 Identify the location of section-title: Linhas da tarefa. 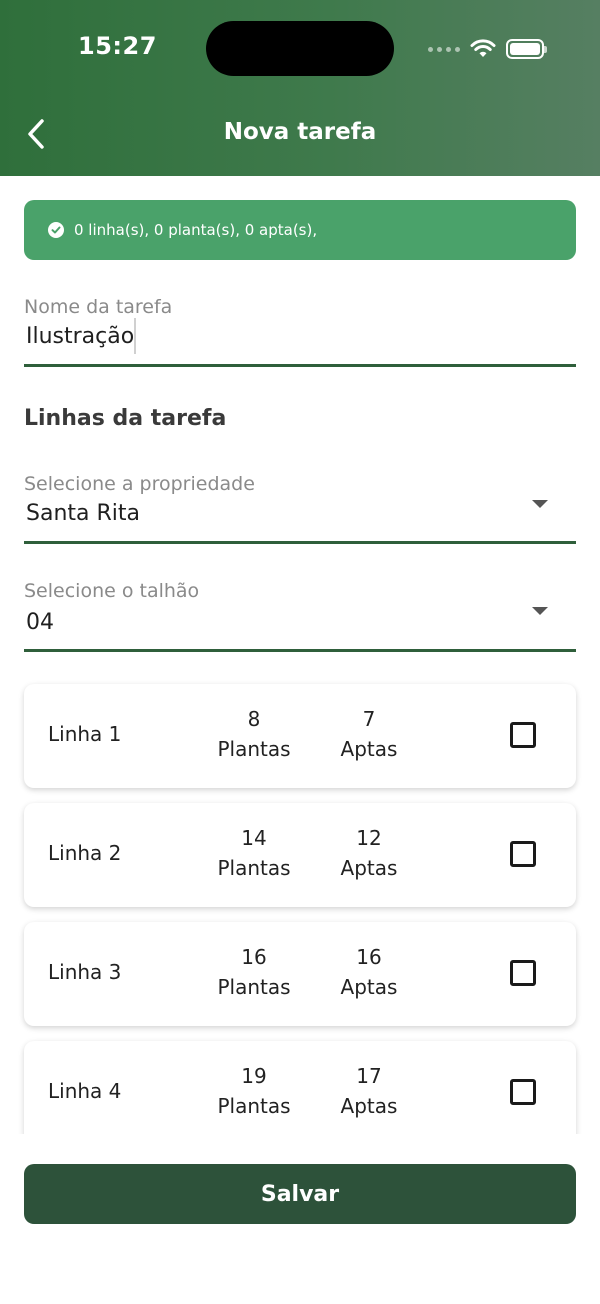
(125, 418).